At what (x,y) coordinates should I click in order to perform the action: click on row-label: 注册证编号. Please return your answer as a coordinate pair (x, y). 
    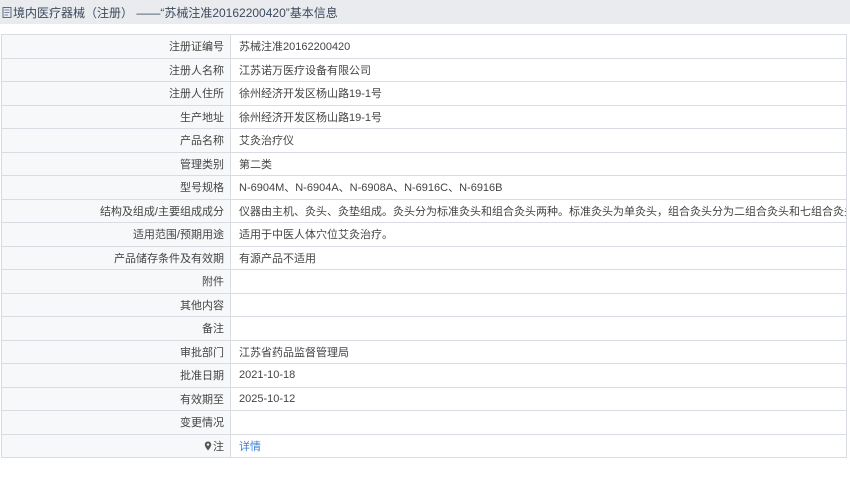
    Looking at the image, I should click on (116, 46).